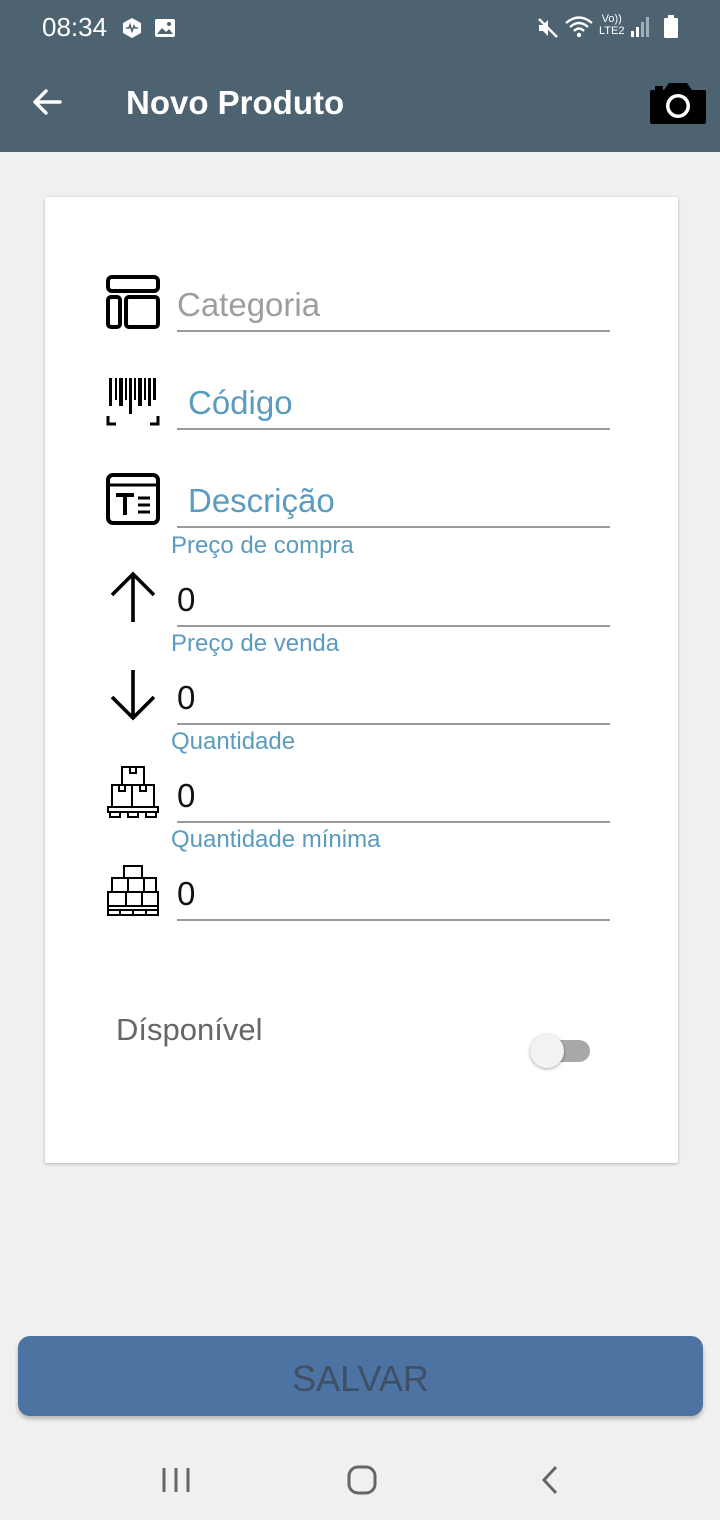  I want to click on system-nav-bar, so click(360, 1480).